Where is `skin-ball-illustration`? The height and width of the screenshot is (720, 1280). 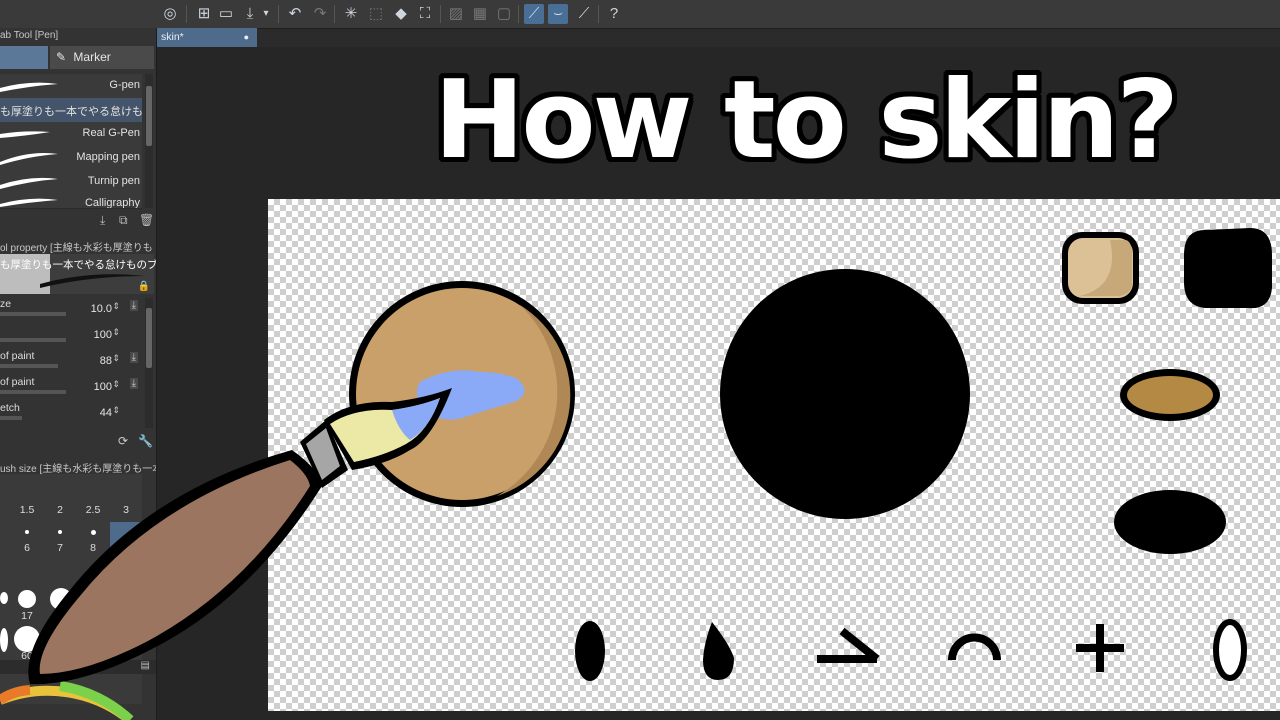
skin-ball-illustration is located at coordinates (462, 394).